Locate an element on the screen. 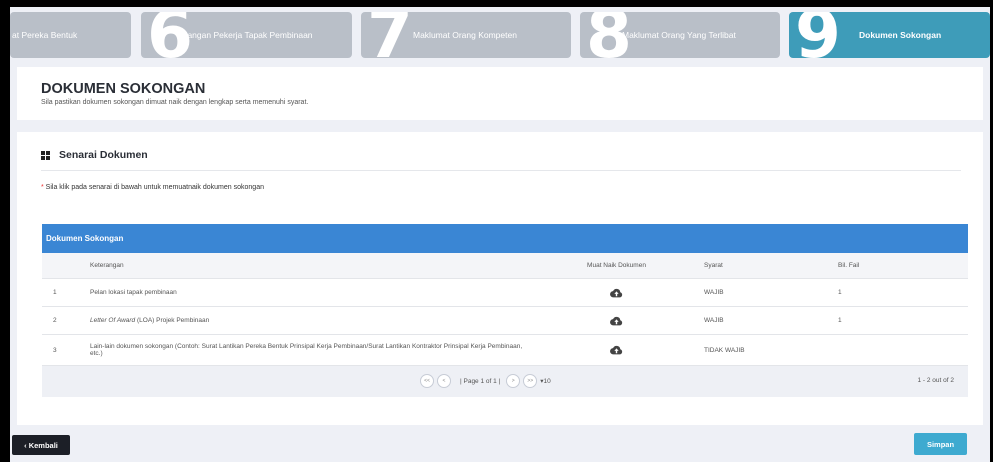 The height and width of the screenshot is (462, 993). page-size-select: ▾10 is located at coordinates (545, 381).